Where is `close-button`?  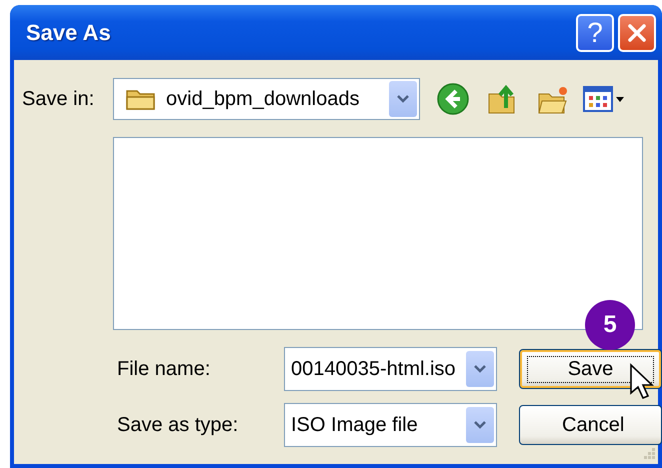 close-button is located at coordinates (637, 33).